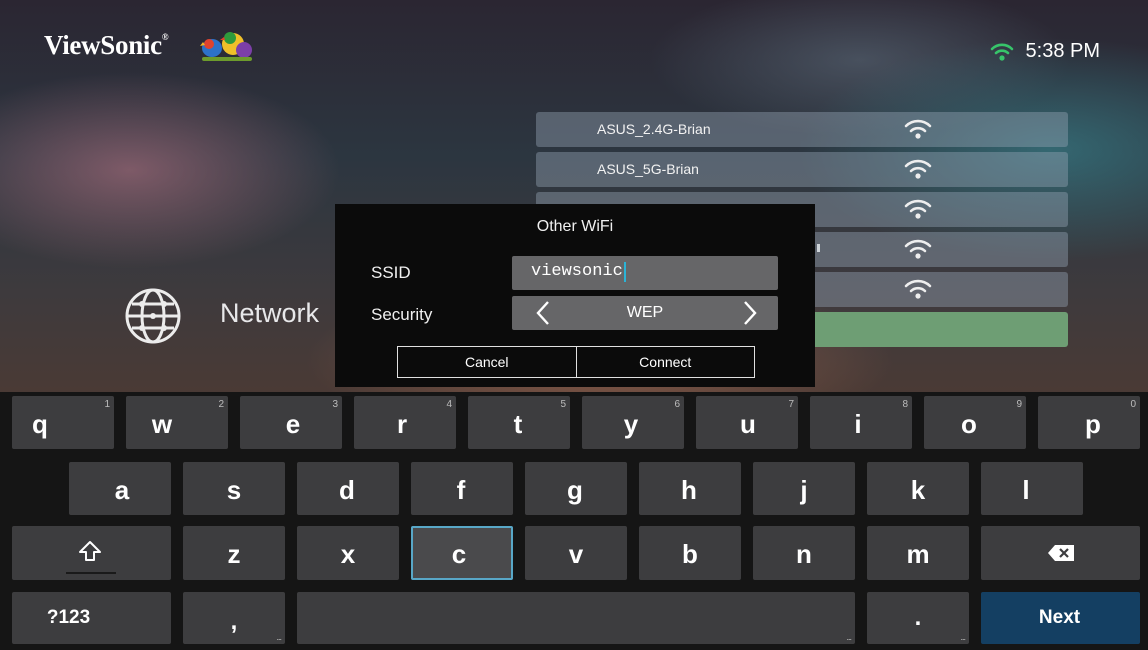 The image size is (1148, 650). What do you see at coordinates (1026, 490) in the screenshot?
I see `key-char: l` at bounding box center [1026, 490].